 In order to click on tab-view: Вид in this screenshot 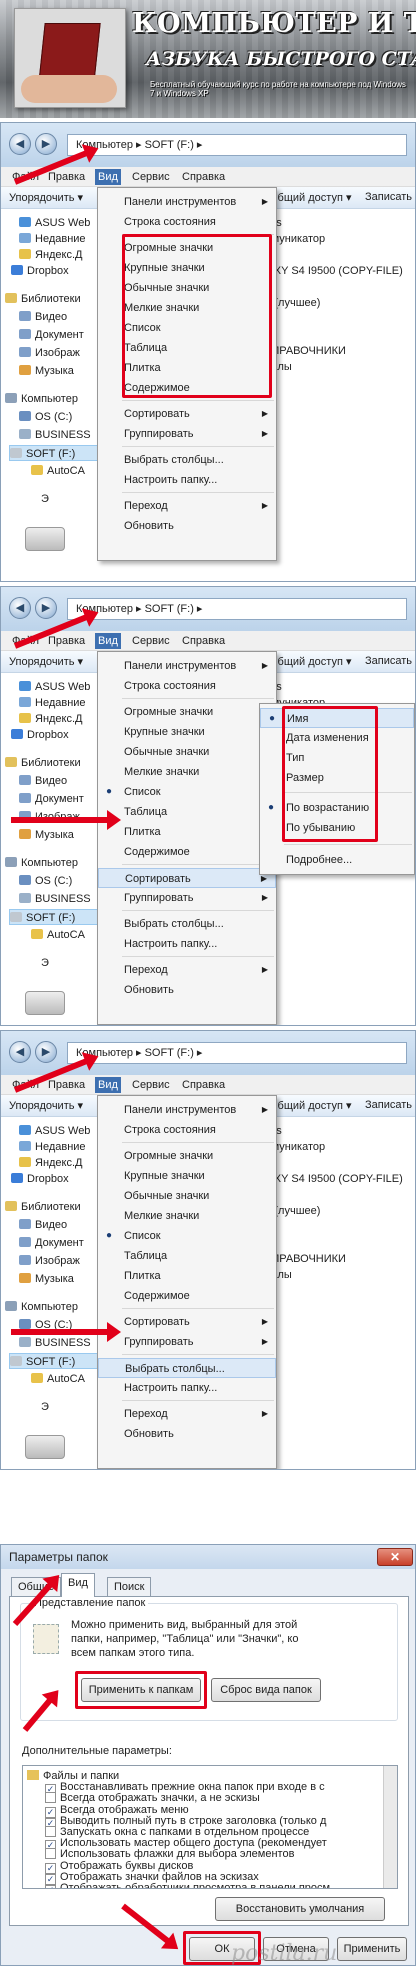, I will do `click(78, 1585)`.